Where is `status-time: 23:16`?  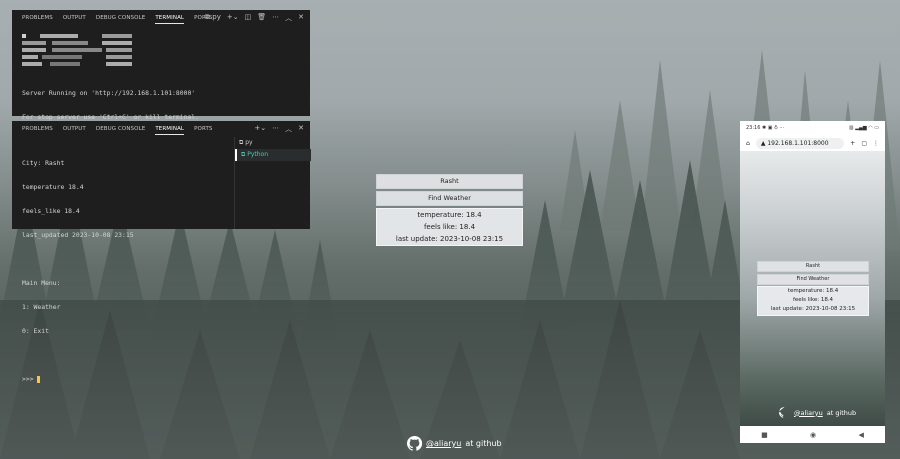 status-time: 23:16 is located at coordinates (753, 128).